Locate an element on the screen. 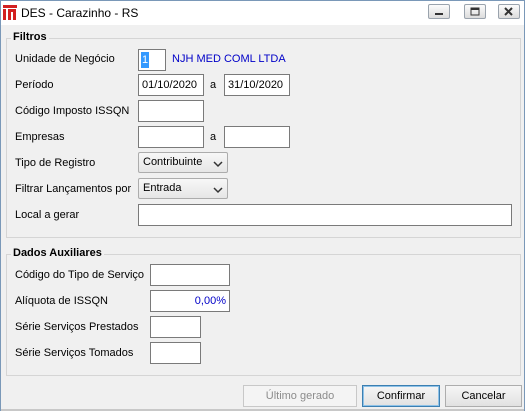 The height and width of the screenshot is (411, 525). empresas-from-input is located at coordinates (171, 137).